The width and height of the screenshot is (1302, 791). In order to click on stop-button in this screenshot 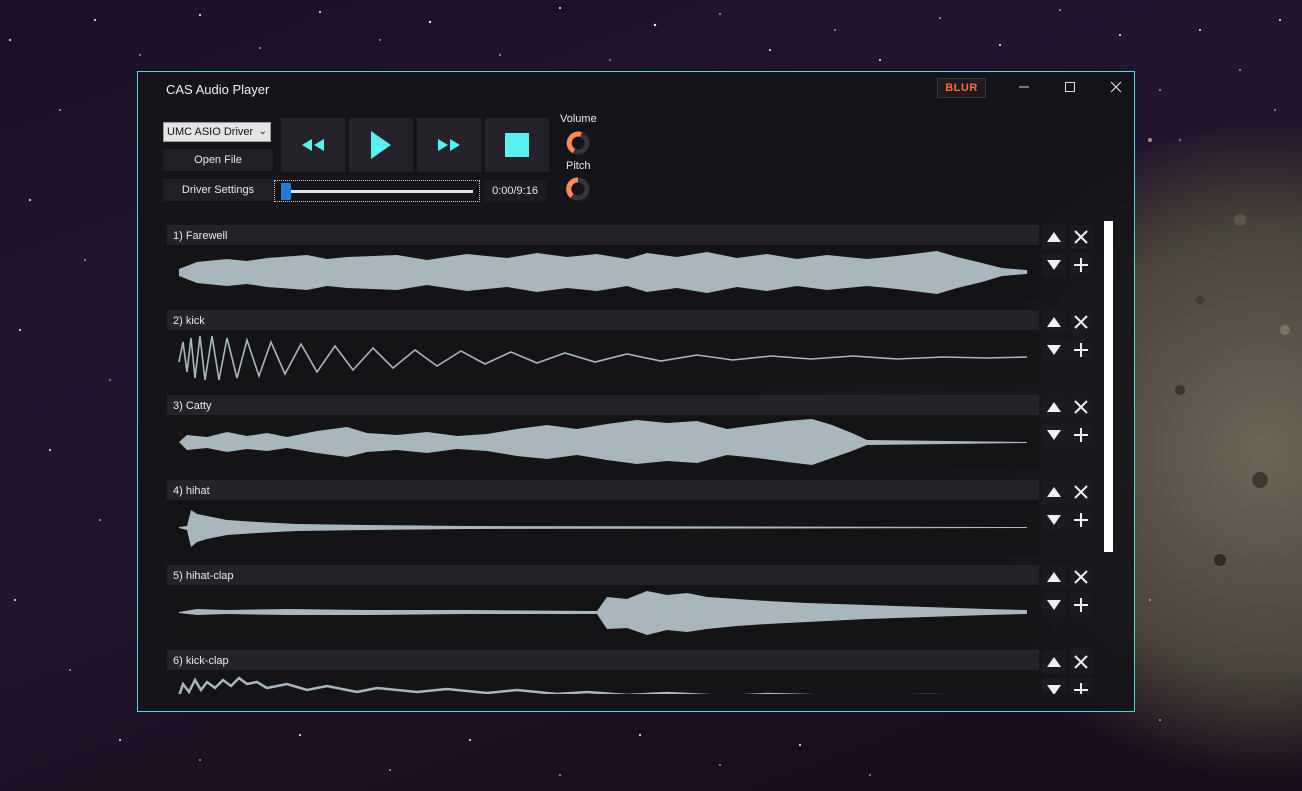, I will do `click(517, 145)`.